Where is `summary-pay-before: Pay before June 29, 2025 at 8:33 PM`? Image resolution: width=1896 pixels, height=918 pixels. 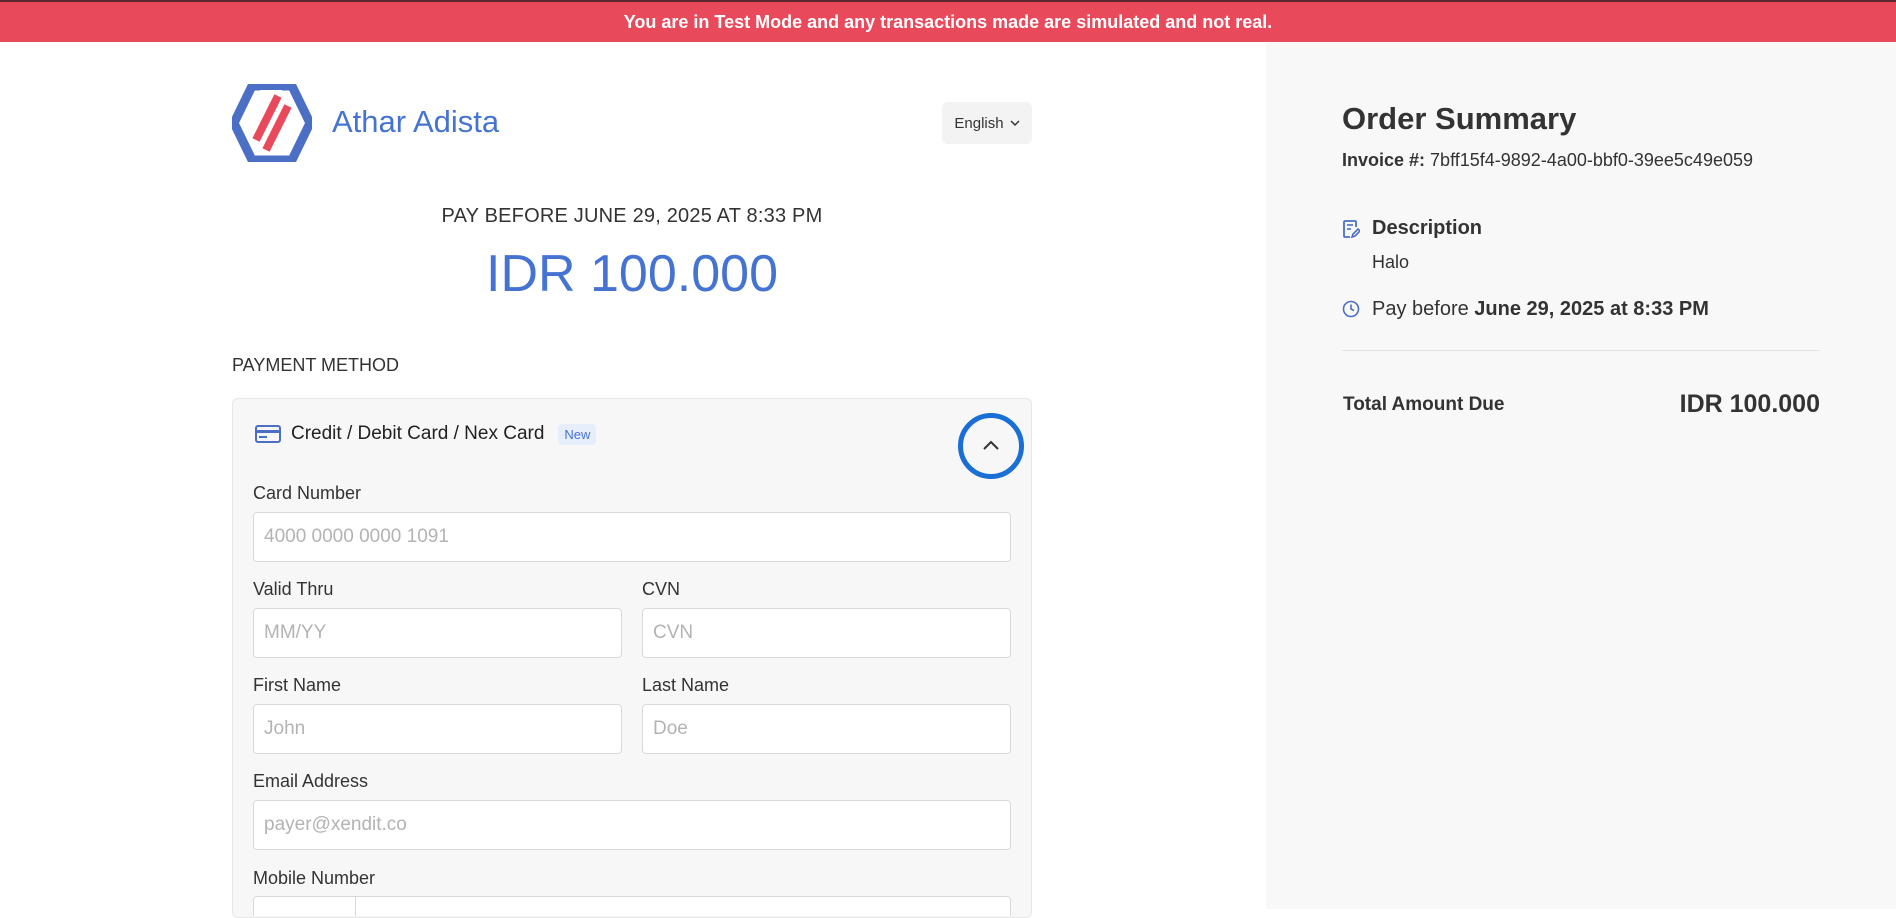 summary-pay-before: Pay before June 29, 2025 at 8:33 PM is located at coordinates (1540, 309).